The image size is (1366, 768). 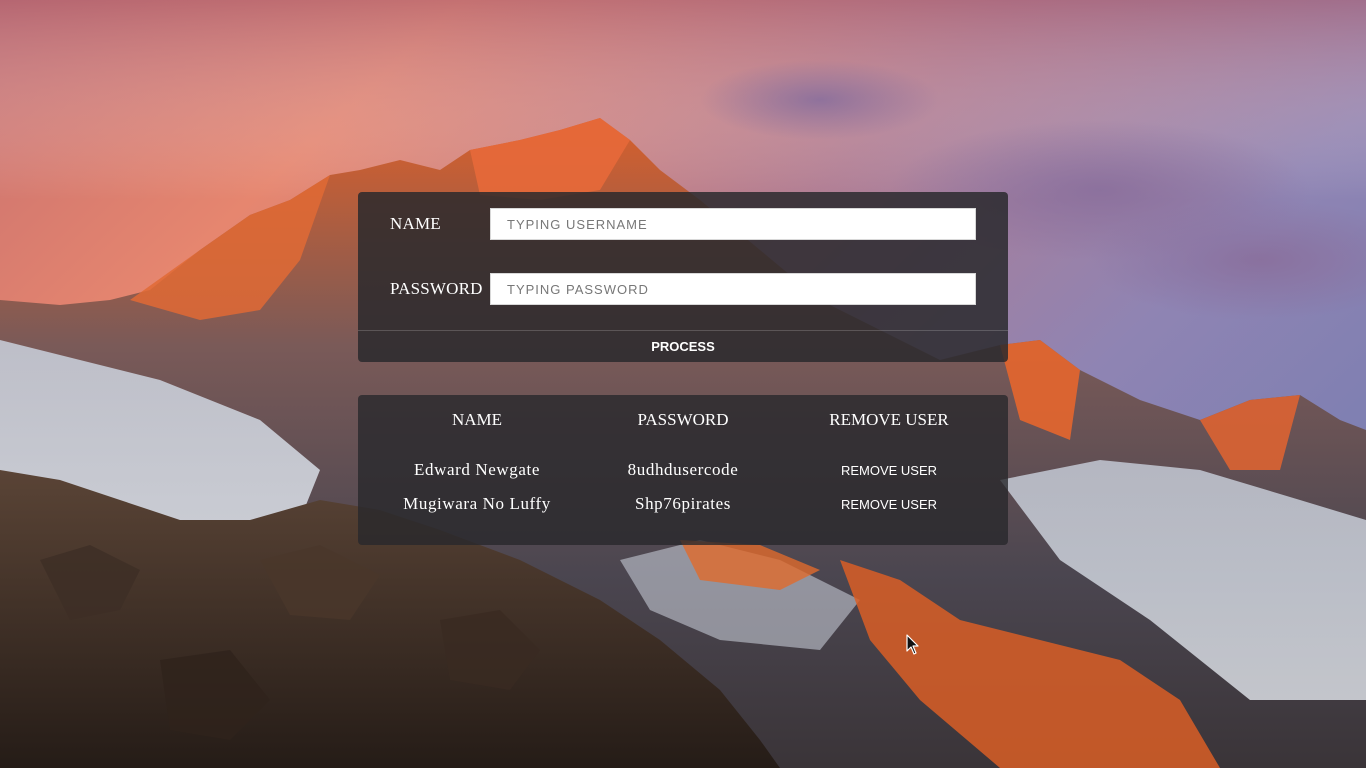 I want to click on name-field-row: NAME, so click(x=683, y=225).